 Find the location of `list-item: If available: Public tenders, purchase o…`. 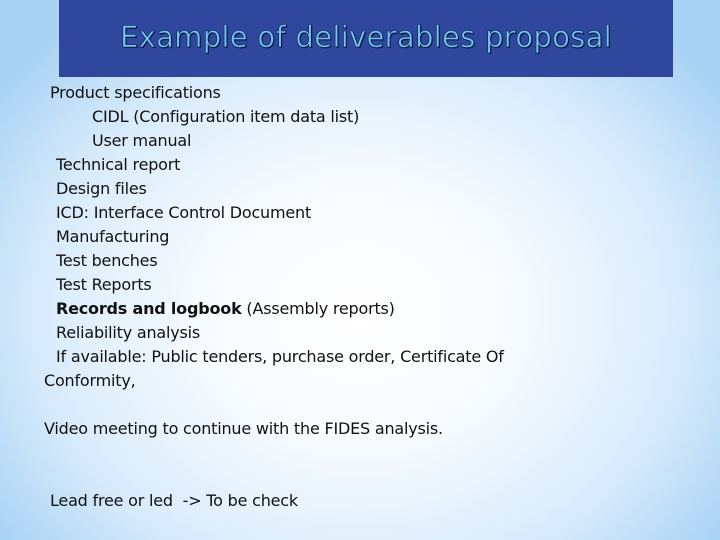

list-item: If available: Public tenders, purchase o… is located at coordinates (280, 356).